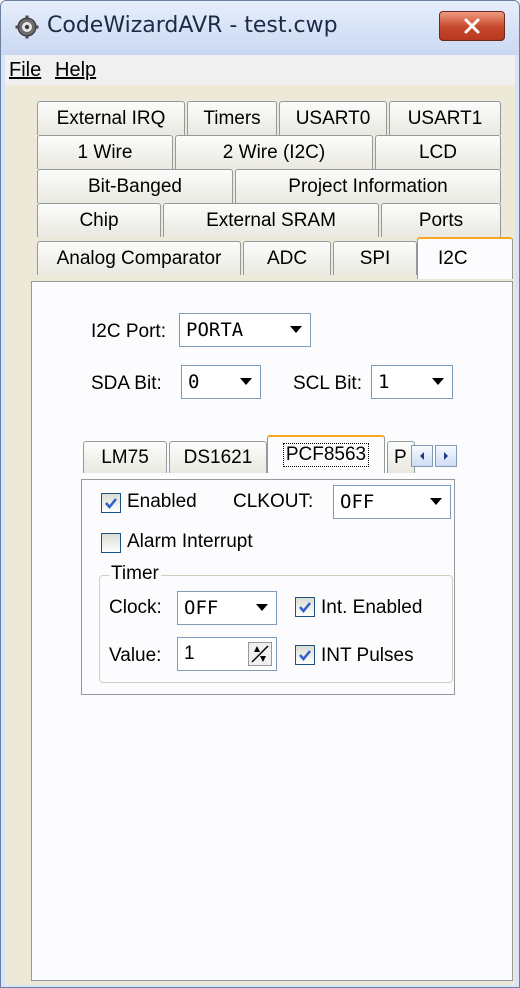 The image size is (520, 988). I want to click on tab-usart1: USART1, so click(445, 118).